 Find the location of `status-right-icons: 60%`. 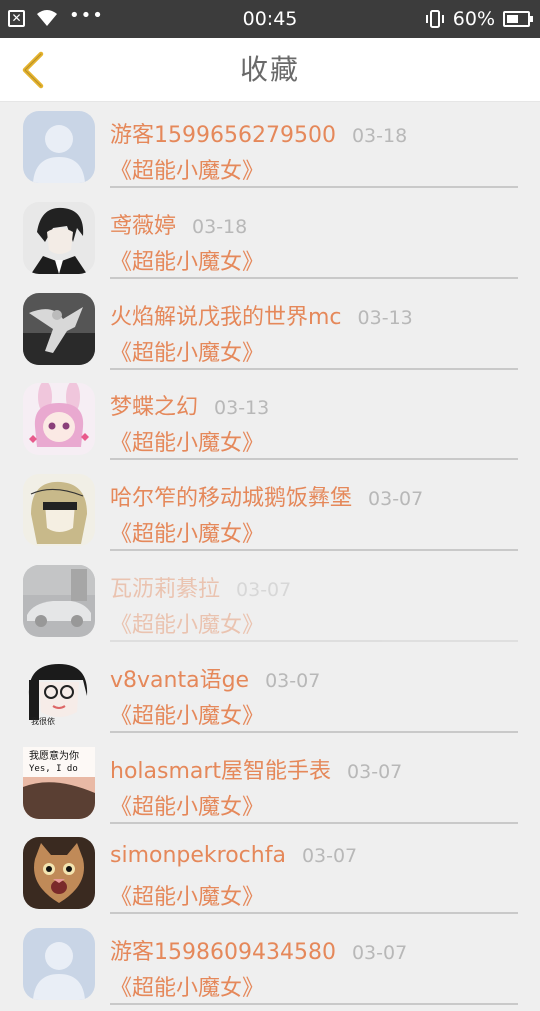

status-right-icons: 60% is located at coordinates (479, 19).